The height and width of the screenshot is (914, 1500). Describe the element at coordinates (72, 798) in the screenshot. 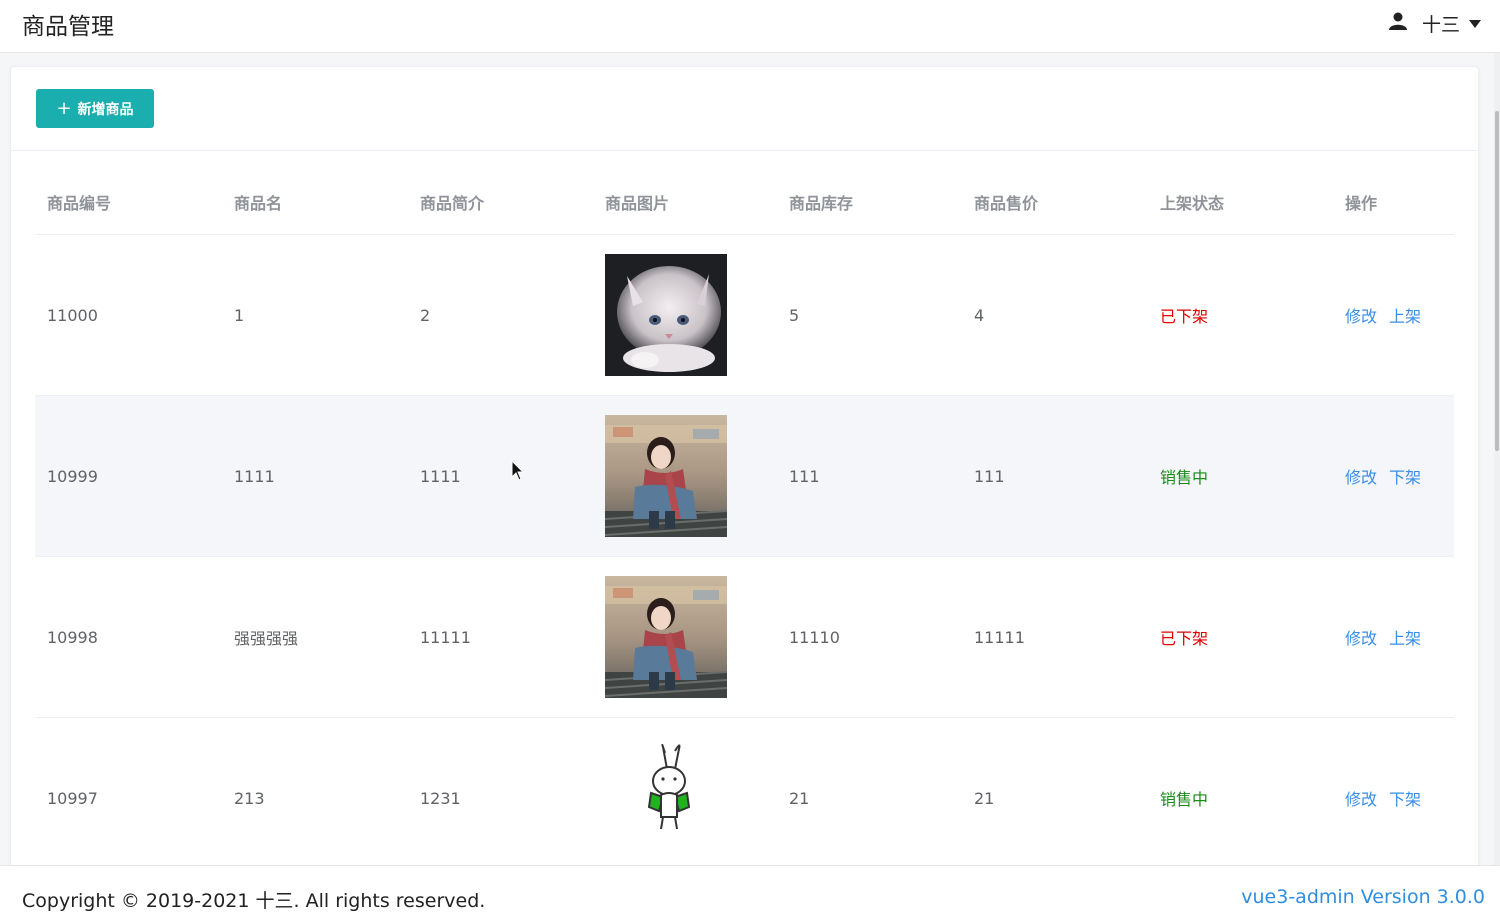

I see `goods-id: 10997` at that location.